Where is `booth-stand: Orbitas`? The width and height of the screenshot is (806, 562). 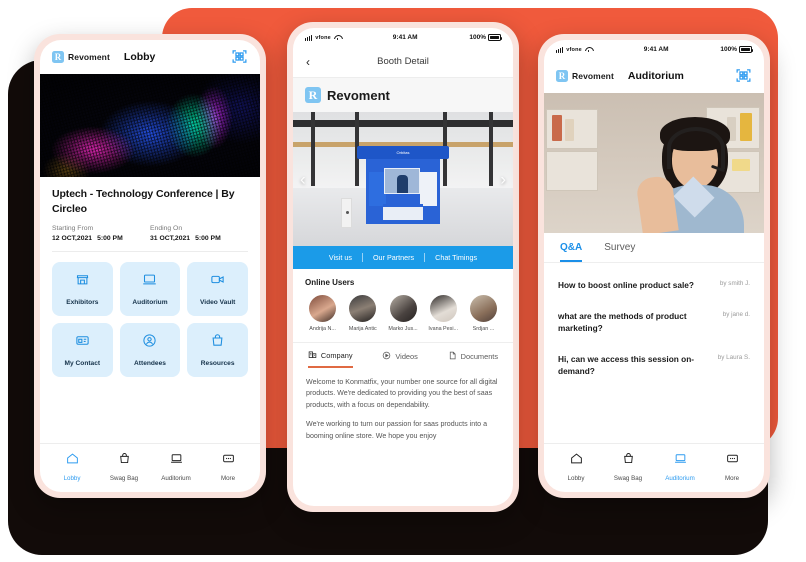 booth-stand: Orbitas is located at coordinates (403, 185).